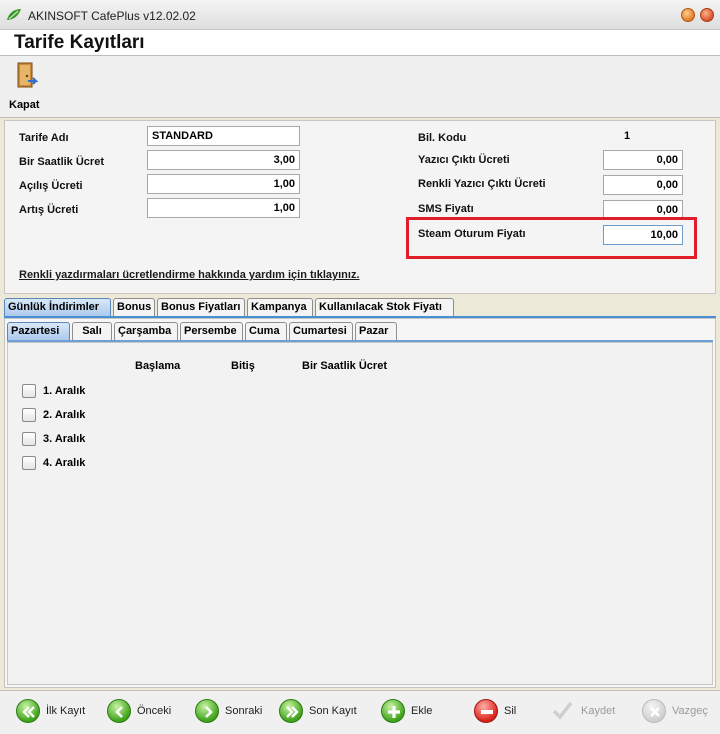 This screenshot has height=734, width=720. I want to click on opening-fee-label: Açılış Ücreti, so click(51, 186).